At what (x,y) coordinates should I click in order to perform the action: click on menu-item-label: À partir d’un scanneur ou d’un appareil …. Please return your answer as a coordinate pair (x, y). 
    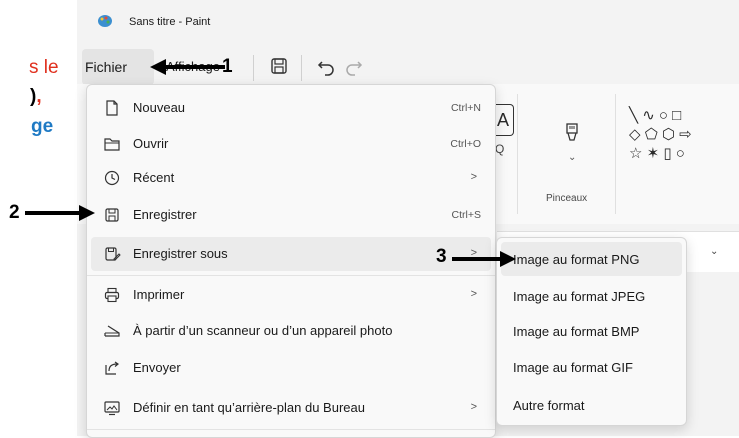
    Looking at the image, I should click on (263, 330).